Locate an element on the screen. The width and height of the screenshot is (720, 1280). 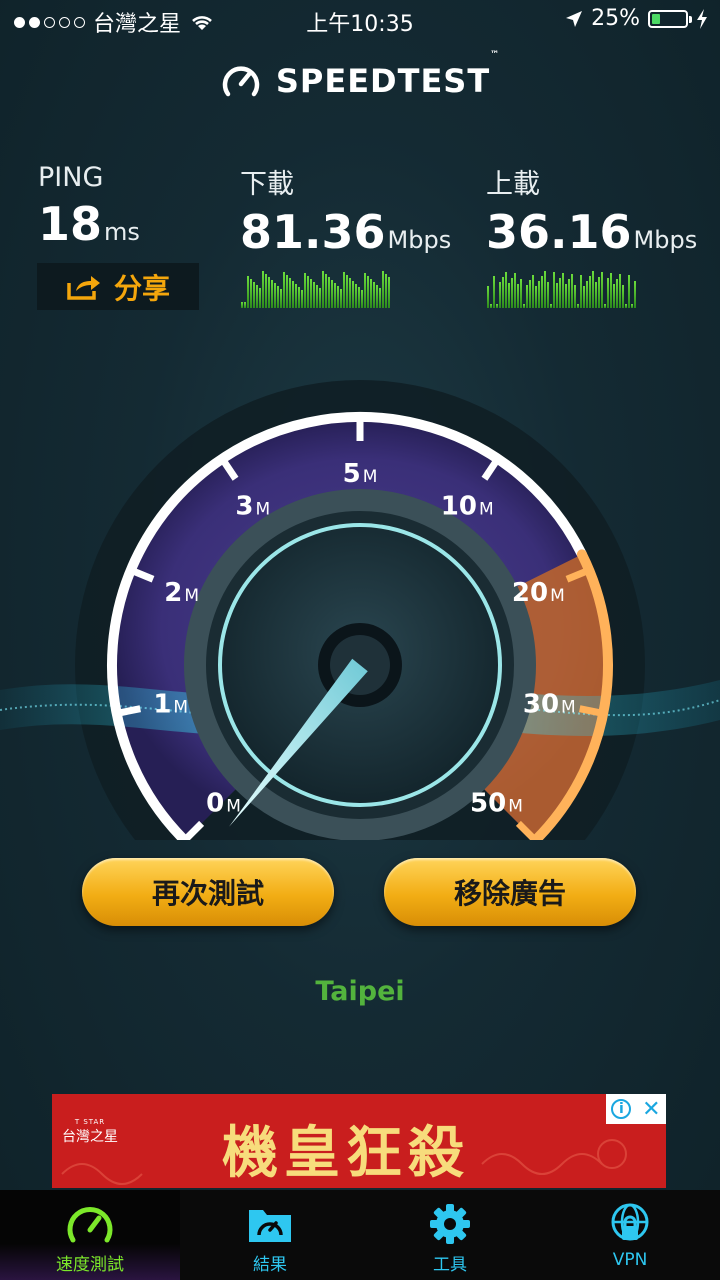
tab-results: 結果 is located at coordinates (270, 1235).